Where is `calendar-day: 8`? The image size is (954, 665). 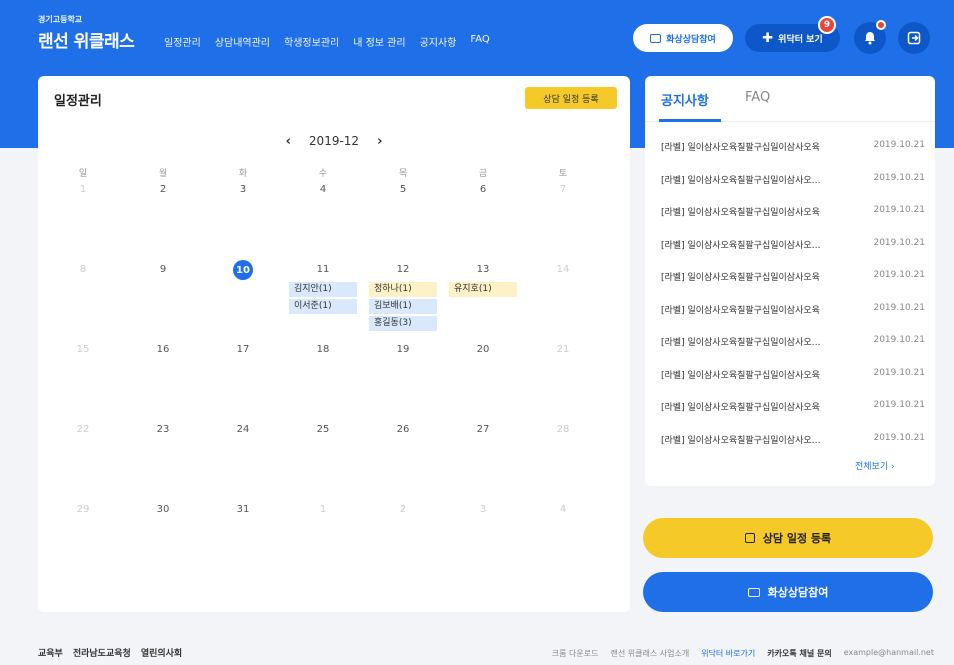 calendar-day: 8 is located at coordinates (83, 269).